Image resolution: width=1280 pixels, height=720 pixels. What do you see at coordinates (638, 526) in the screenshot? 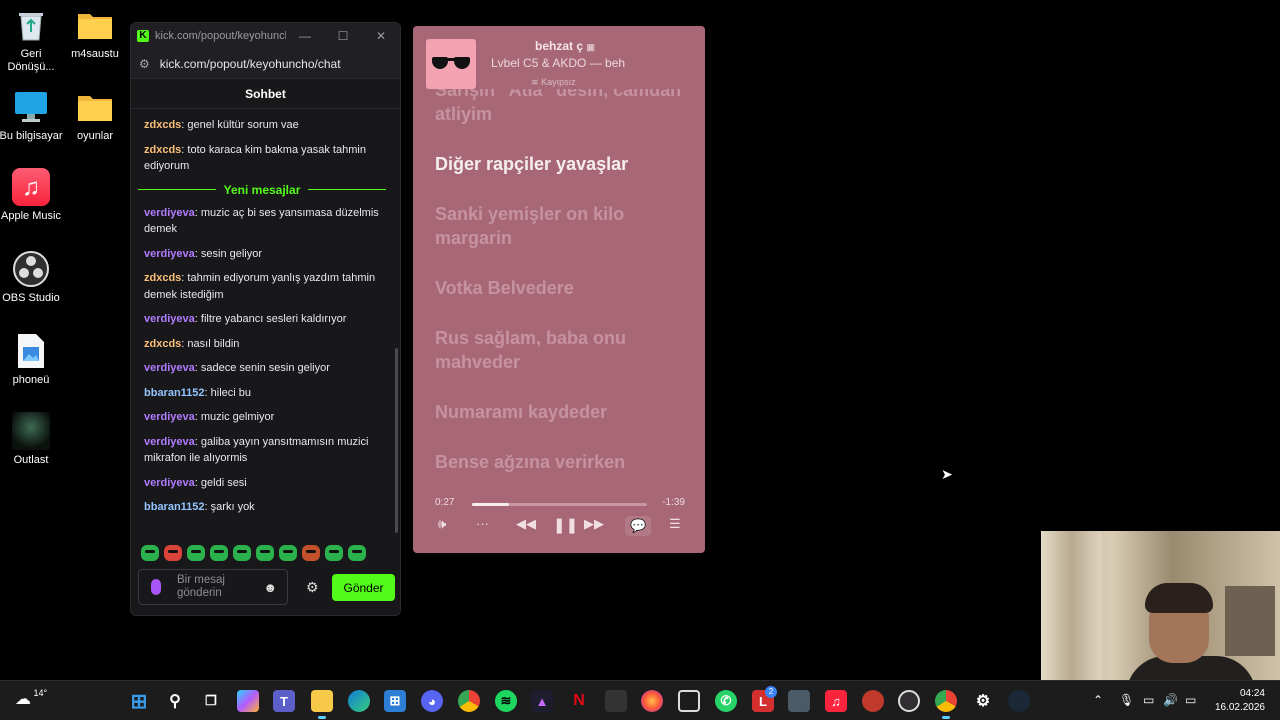
I see `lyrics-toggle-icon: 💬` at bounding box center [638, 526].